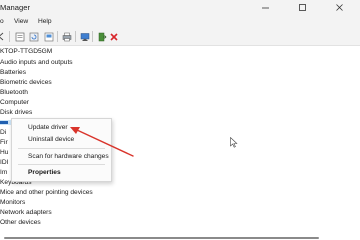  I want to click on scrollbar-thumb, so click(161, 238).